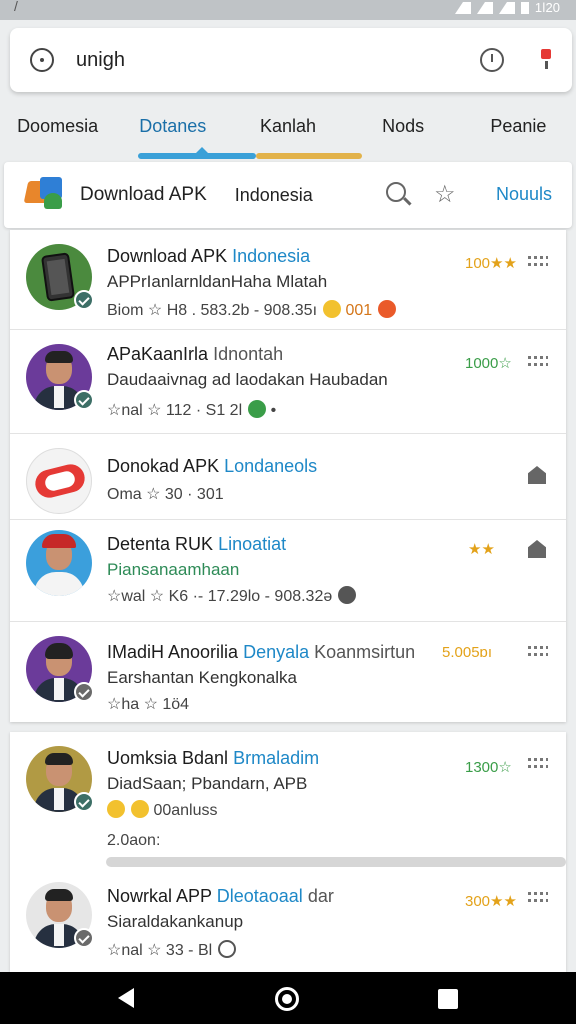 The image size is (576, 1024). I want to click on tab-bar: Doomesia Dotanes Kanlah Nods Peanie, so click(288, 130).